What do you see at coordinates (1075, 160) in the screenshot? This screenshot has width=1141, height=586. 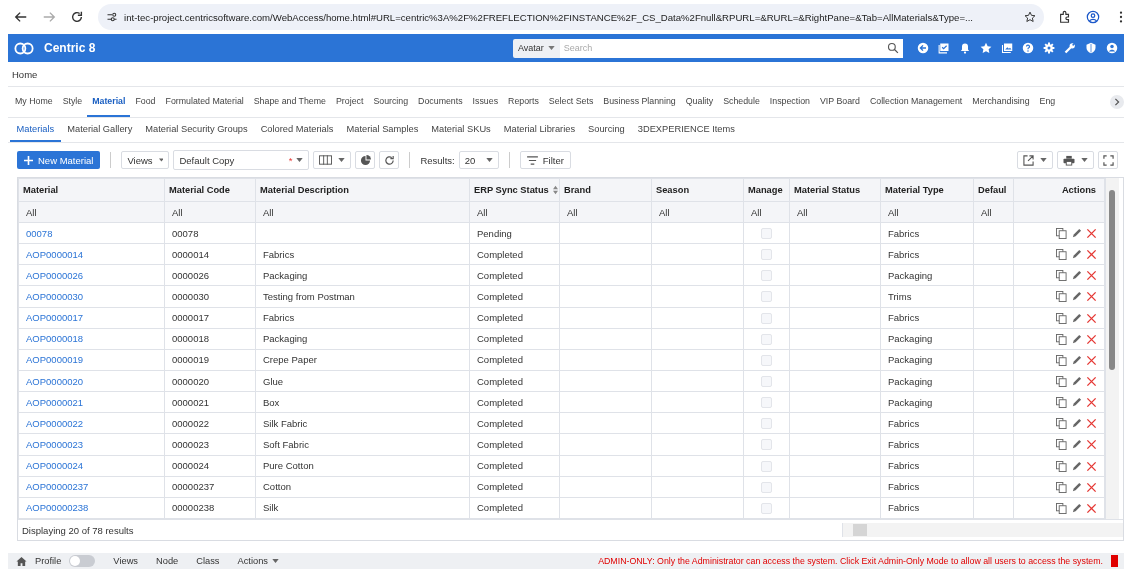 I see `print-button` at bounding box center [1075, 160].